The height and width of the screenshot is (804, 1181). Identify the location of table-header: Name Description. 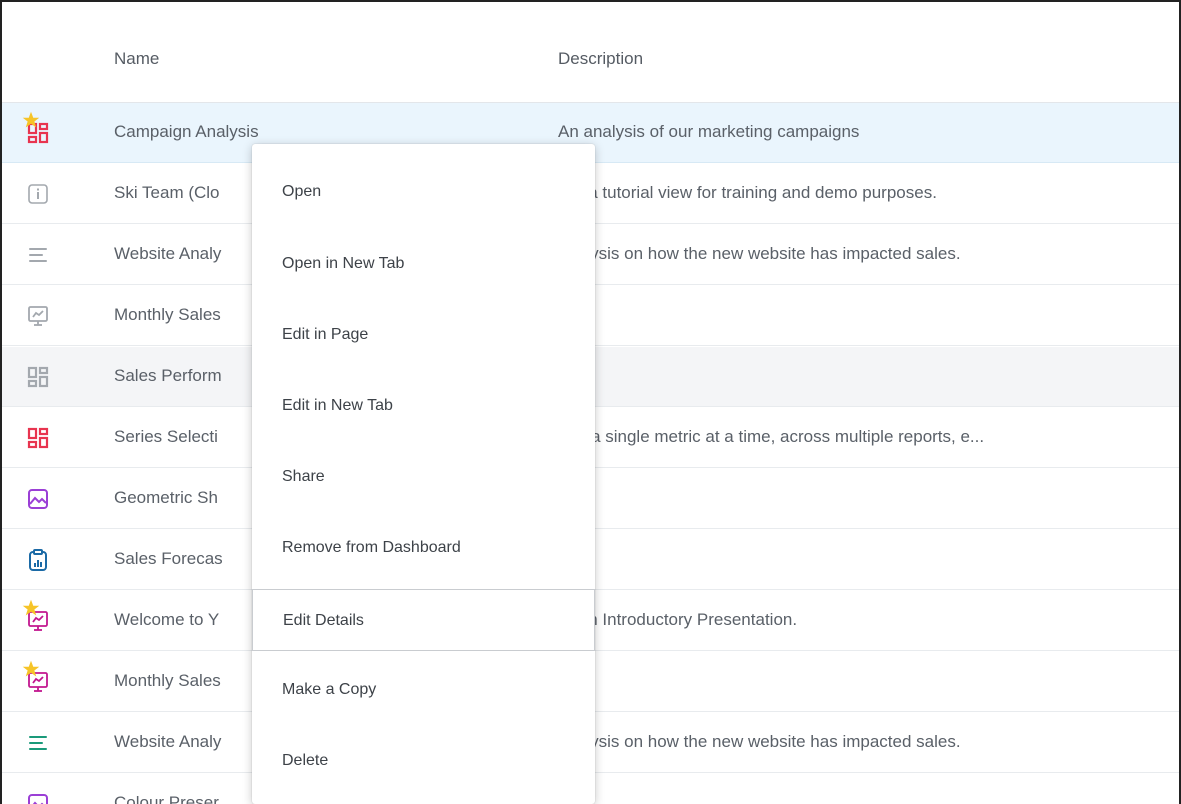
(590, 52).